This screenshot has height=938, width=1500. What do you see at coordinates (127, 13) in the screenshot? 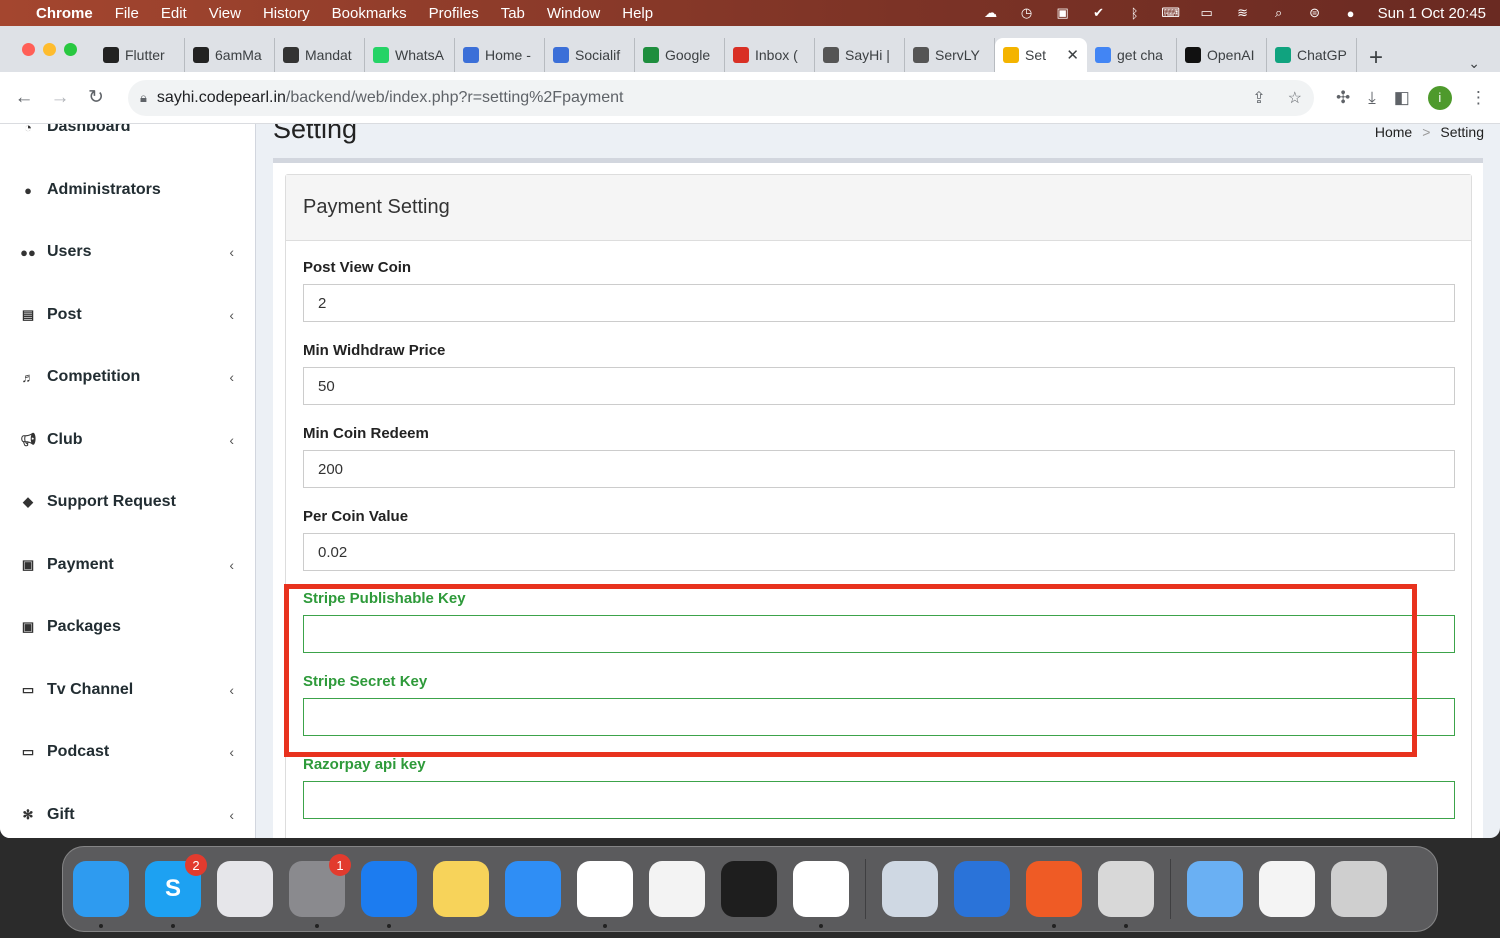
I see `menu-file: File` at bounding box center [127, 13].